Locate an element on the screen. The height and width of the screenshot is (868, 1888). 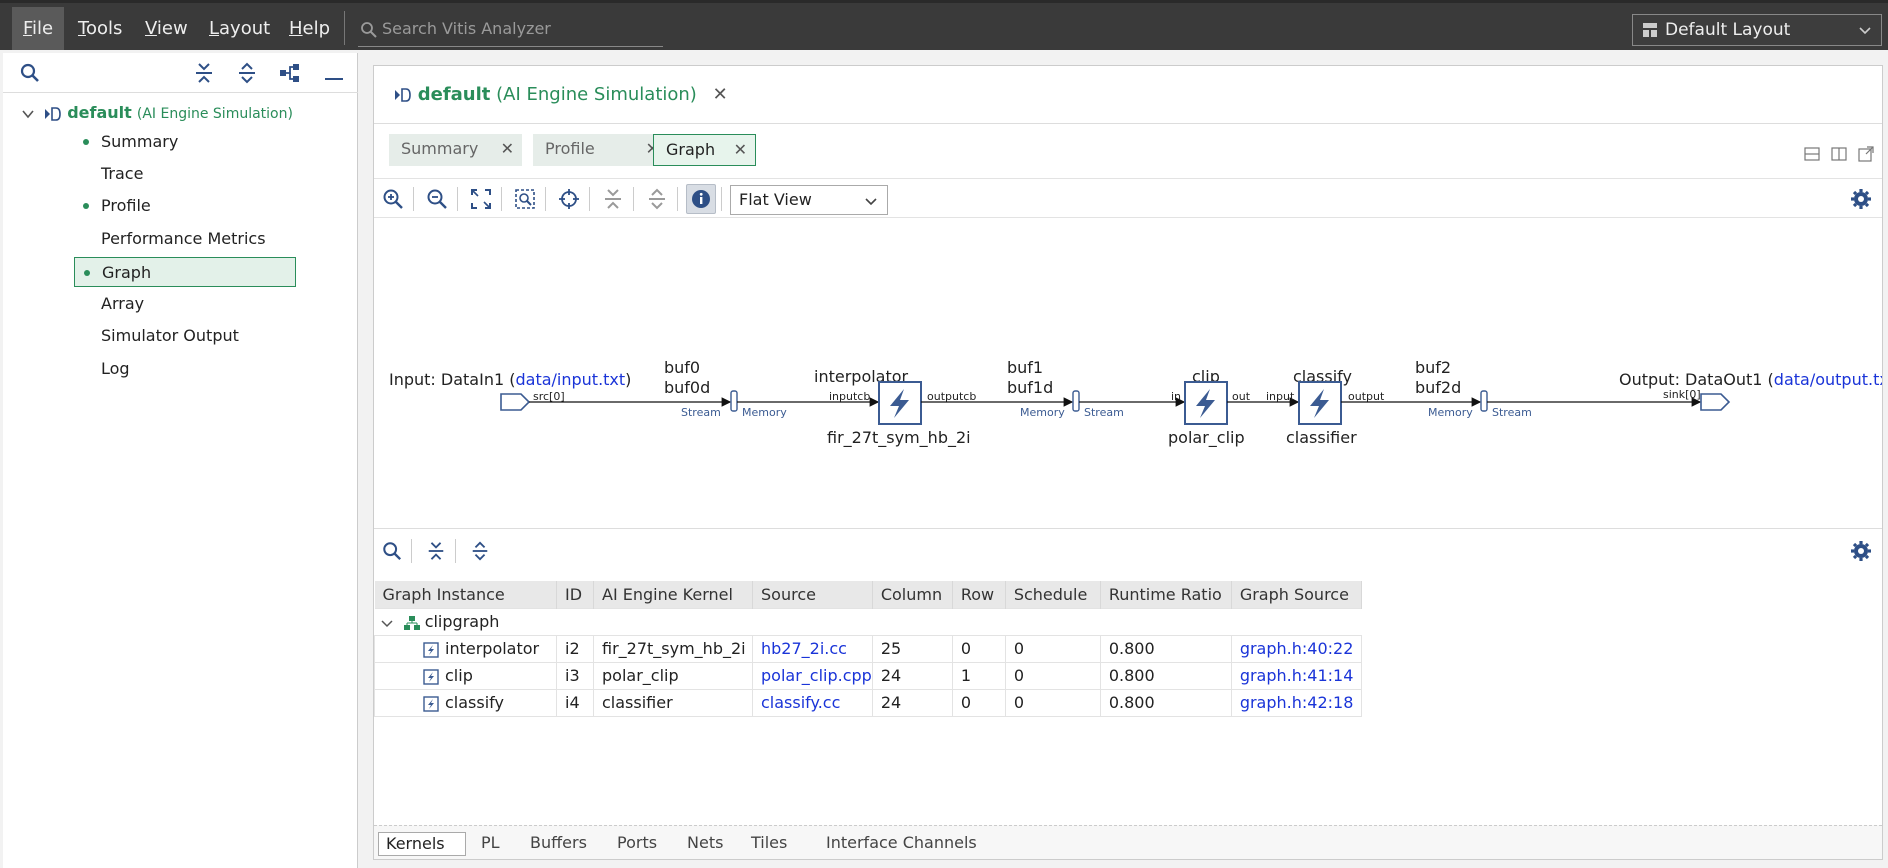
tab-profile: Profile ✕ is located at coordinates (600, 150).